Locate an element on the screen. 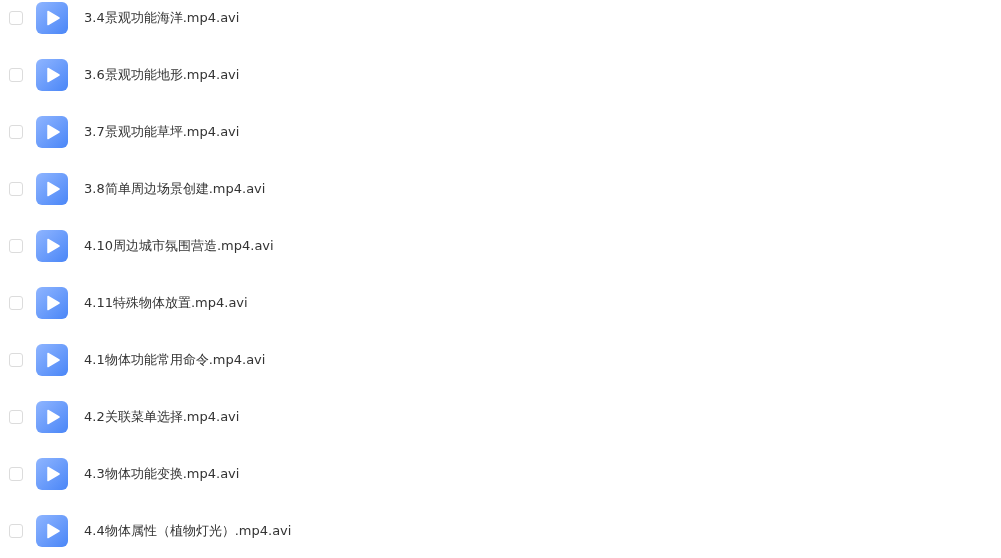 The image size is (1001, 558). file-name: 3.6景观功能地形.mp4.avi is located at coordinates (162, 75).